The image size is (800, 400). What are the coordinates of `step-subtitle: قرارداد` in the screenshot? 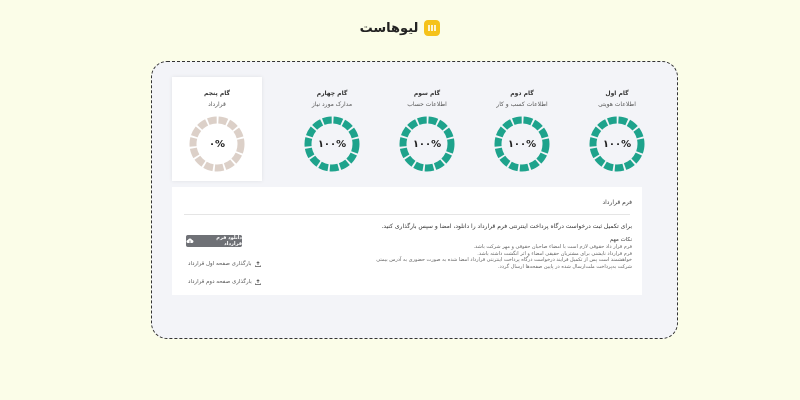 It's located at (217, 104).